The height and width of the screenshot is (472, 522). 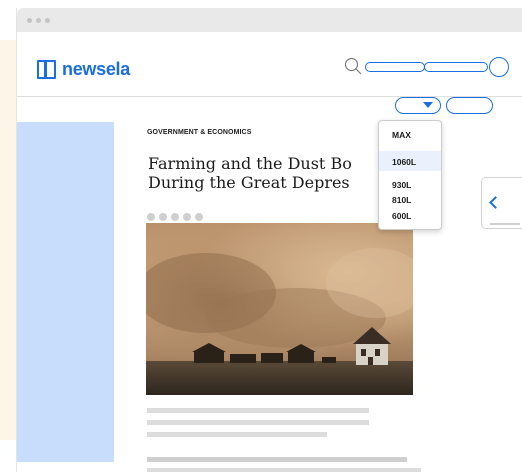 What do you see at coordinates (469, 105) in the screenshot?
I see `toolbar-button-placeholder` at bounding box center [469, 105].